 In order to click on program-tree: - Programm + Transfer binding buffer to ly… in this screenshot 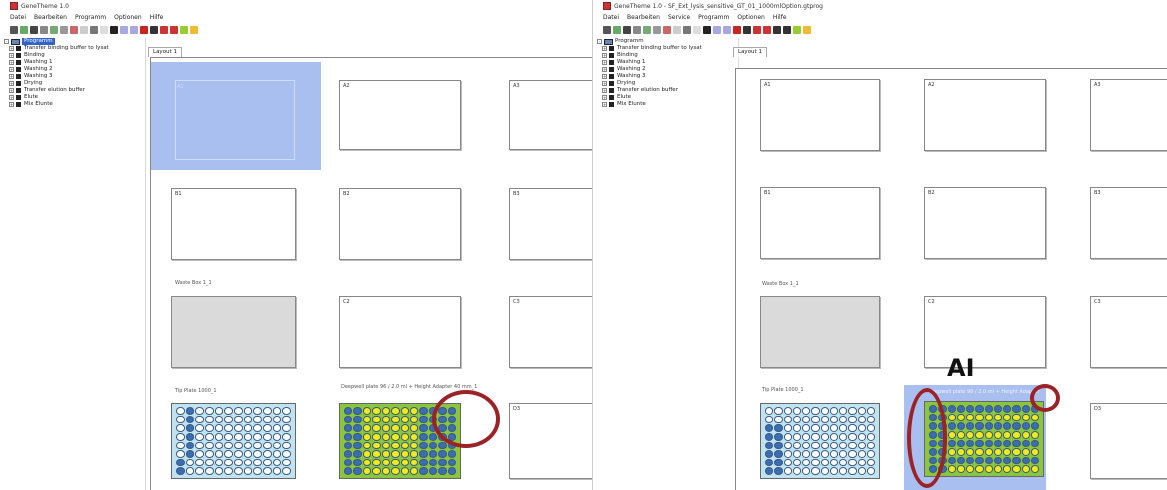, I will do `click(668, 264)`.